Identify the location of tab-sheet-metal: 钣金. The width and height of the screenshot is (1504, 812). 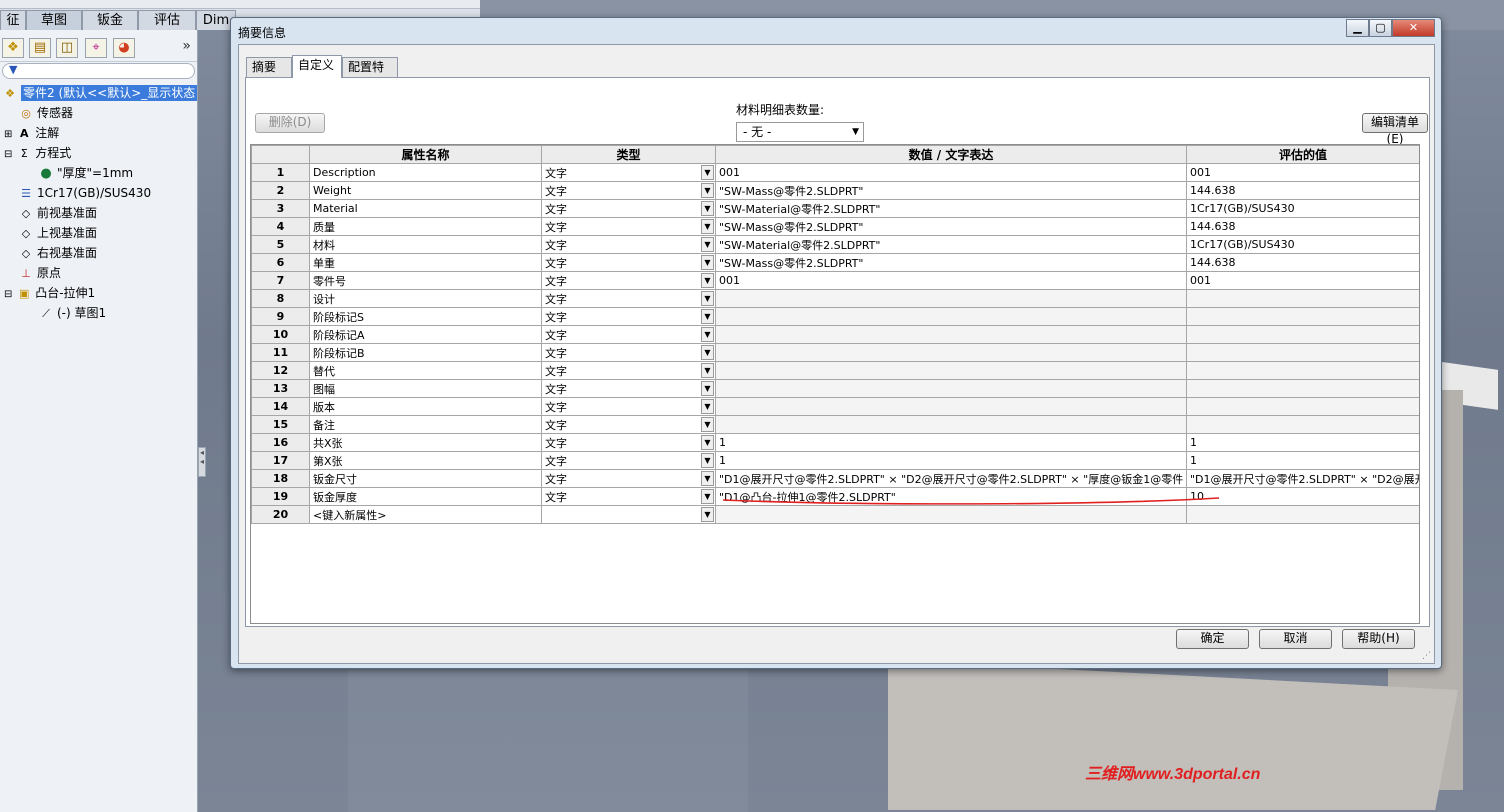
(110, 20).